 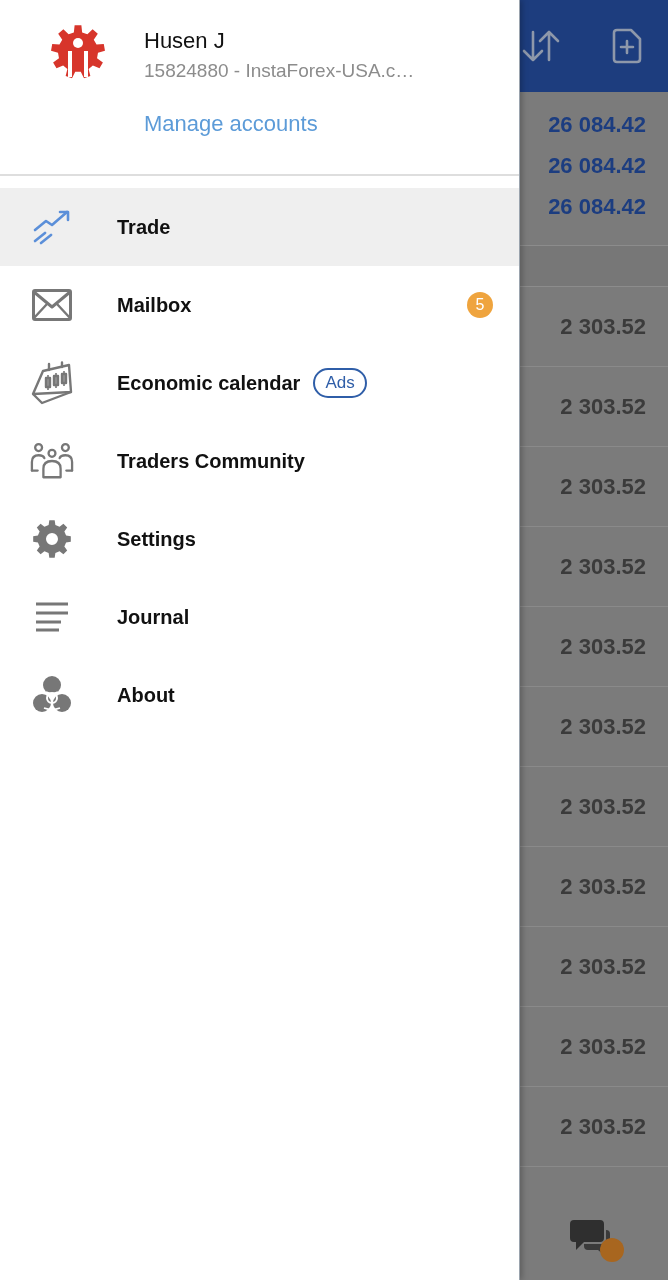 I want to click on notification-dot-icon, so click(x=612, y=1250).